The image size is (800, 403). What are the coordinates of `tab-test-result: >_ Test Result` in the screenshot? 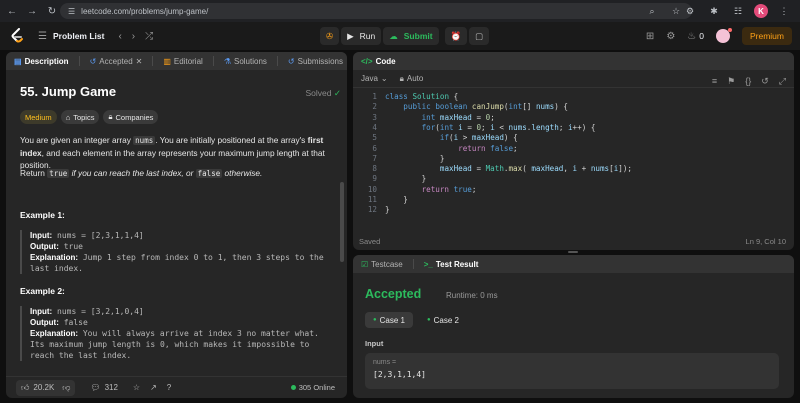 It's located at (451, 264).